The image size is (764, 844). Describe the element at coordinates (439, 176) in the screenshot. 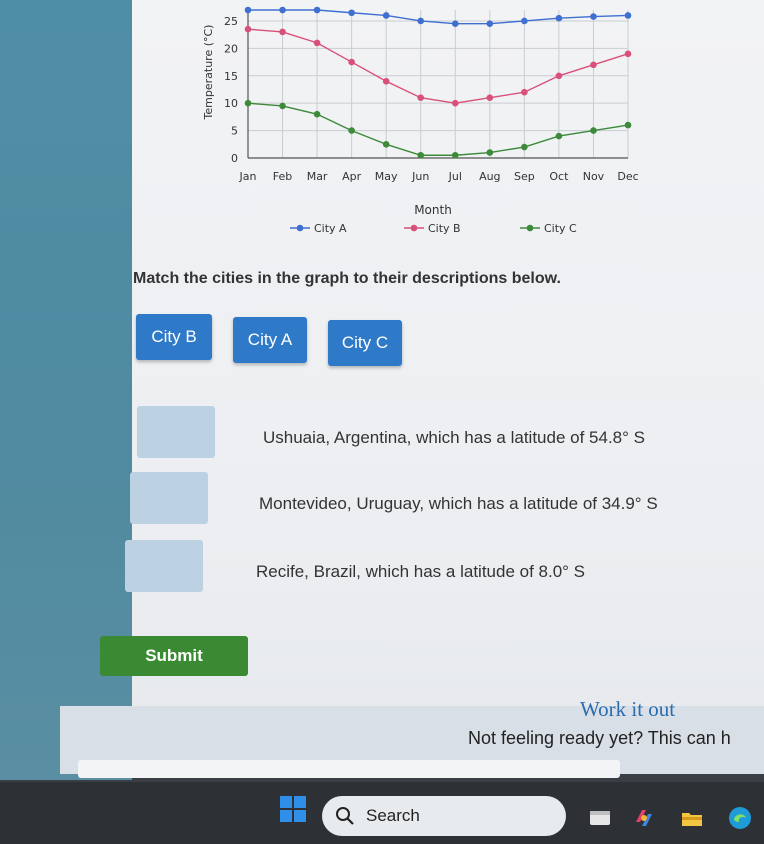

I see `x-tick-labels: Jan Feb Mar Apr May Jun Jul Aug Sep Oct Nov Dec` at that location.